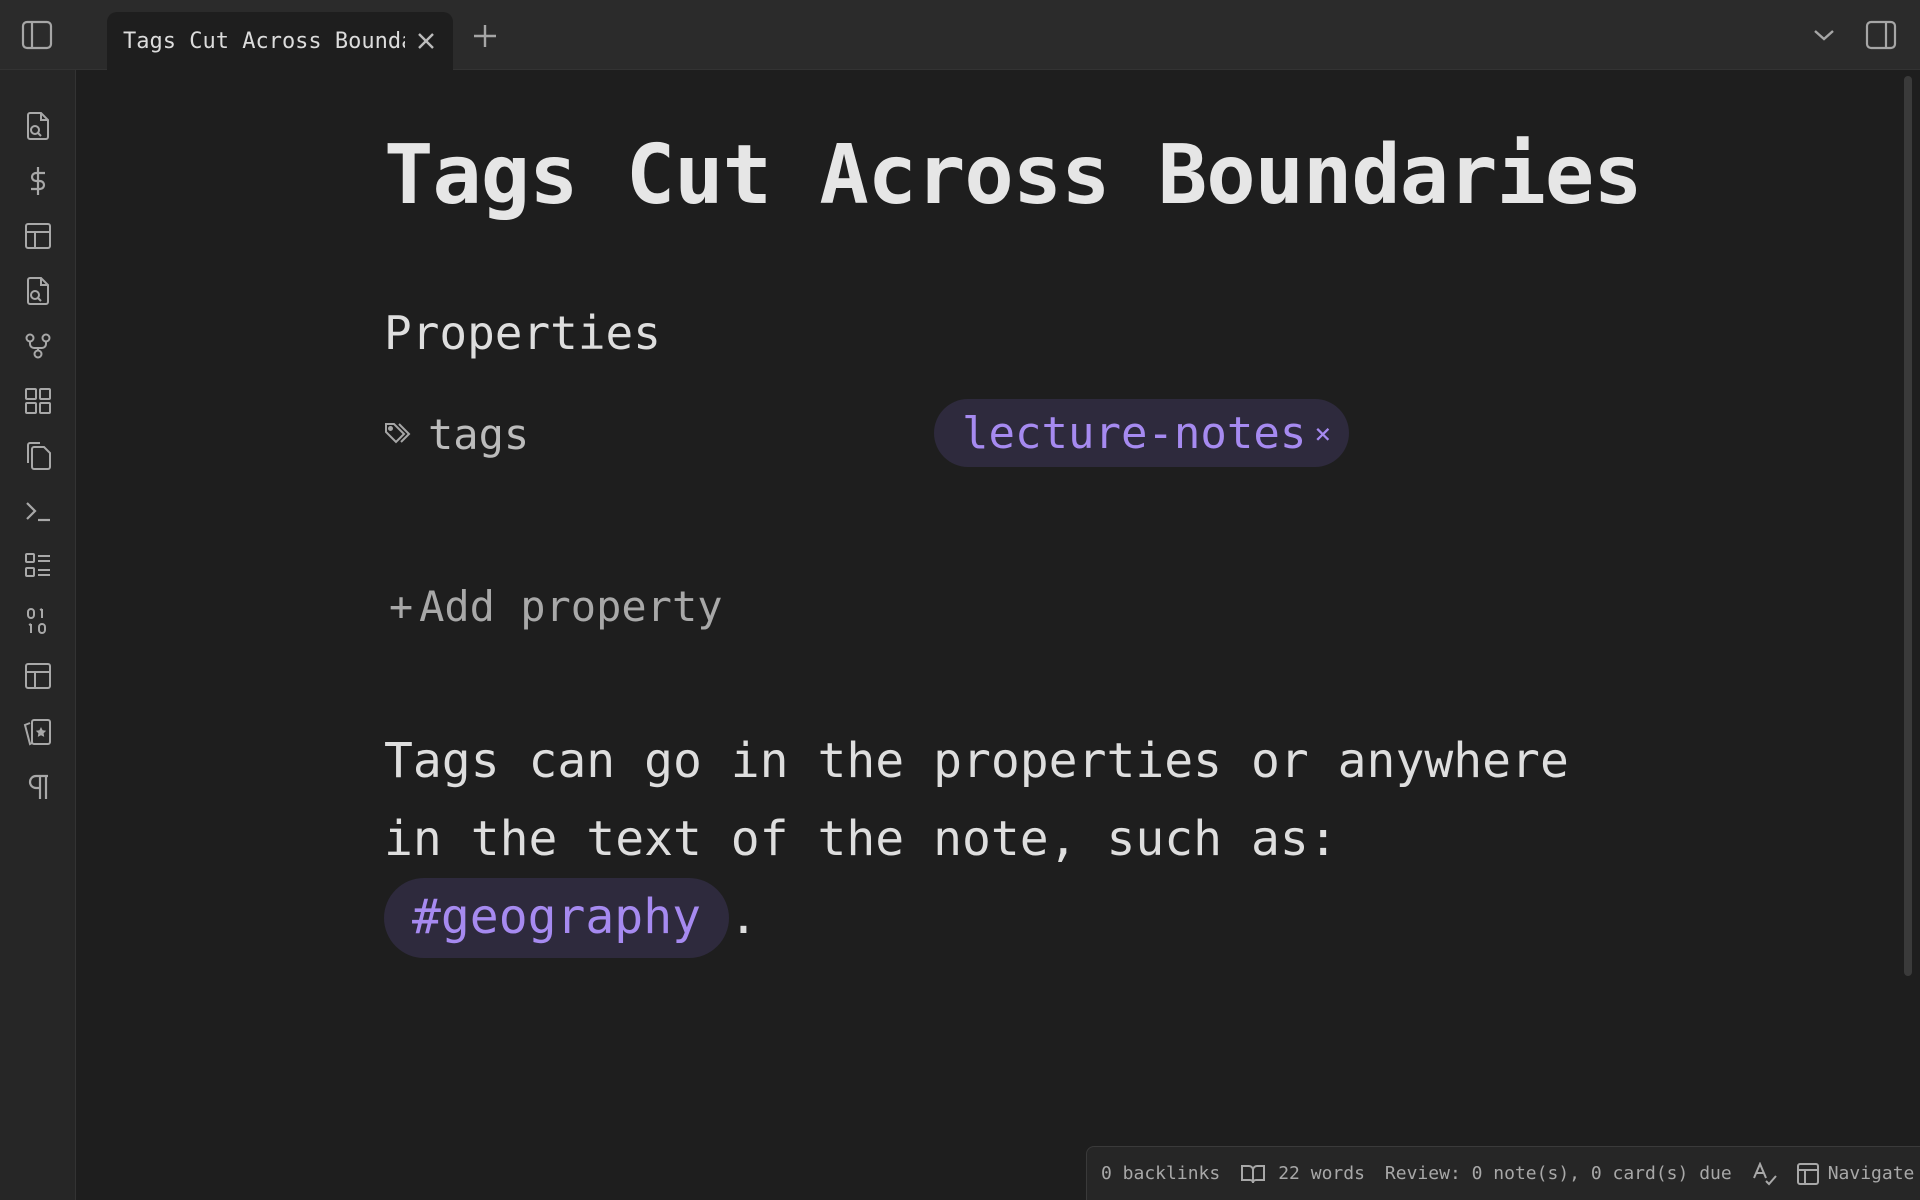 The image size is (1920, 1200). I want to click on property-row-tags: tags lecture-notes ×, so click(867, 433).